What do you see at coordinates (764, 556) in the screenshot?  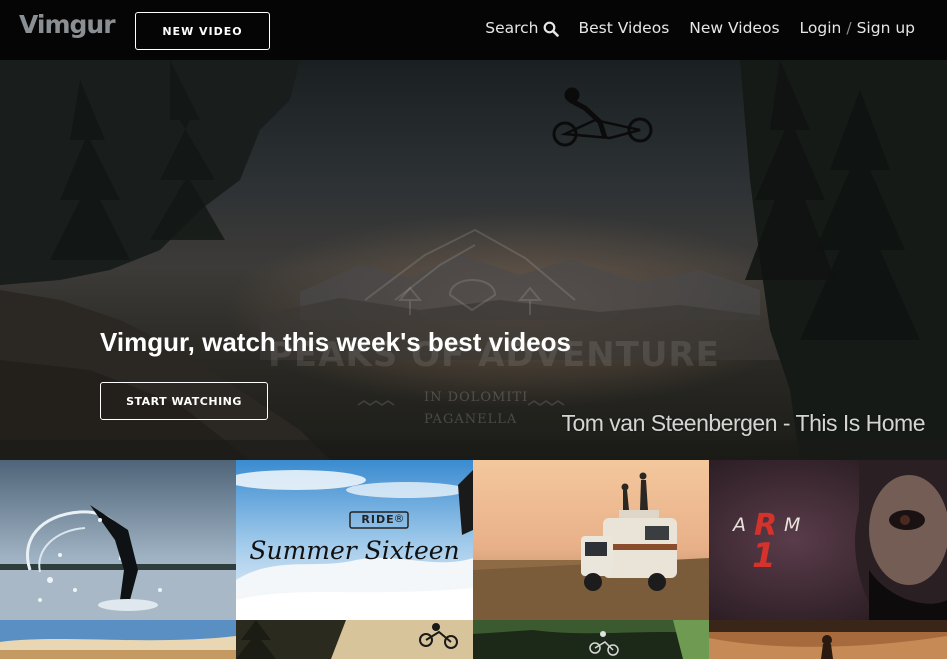 I see `arm1-number: 1` at bounding box center [764, 556].